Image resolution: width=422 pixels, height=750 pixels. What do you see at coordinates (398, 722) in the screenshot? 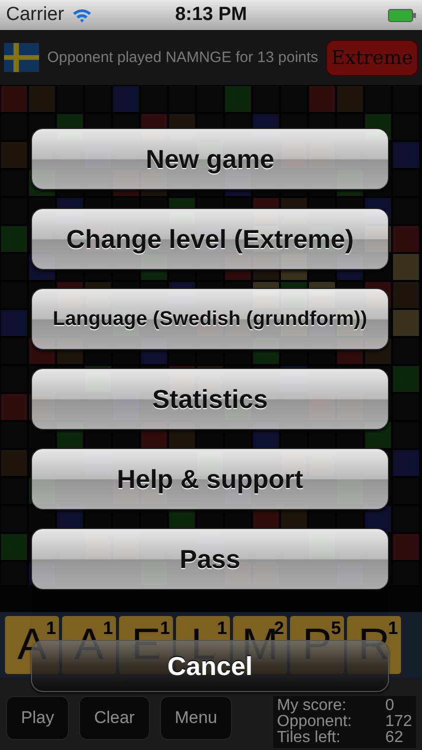
I see `score-value: 172` at bounding box center [398, 722].